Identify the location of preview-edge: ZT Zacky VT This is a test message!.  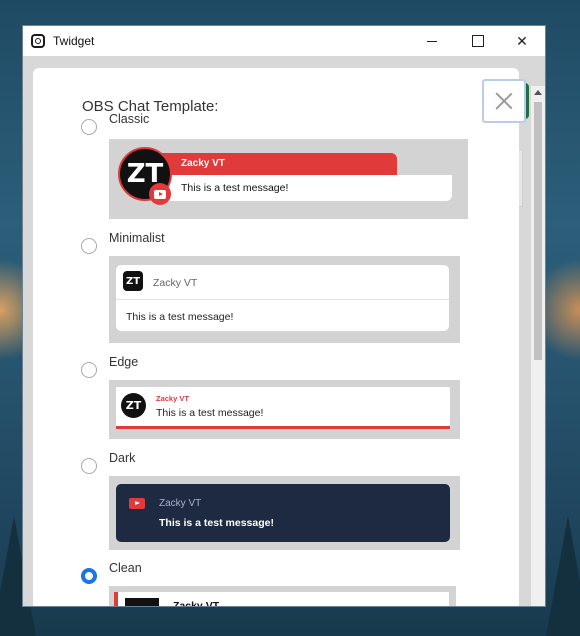
(284, 409).